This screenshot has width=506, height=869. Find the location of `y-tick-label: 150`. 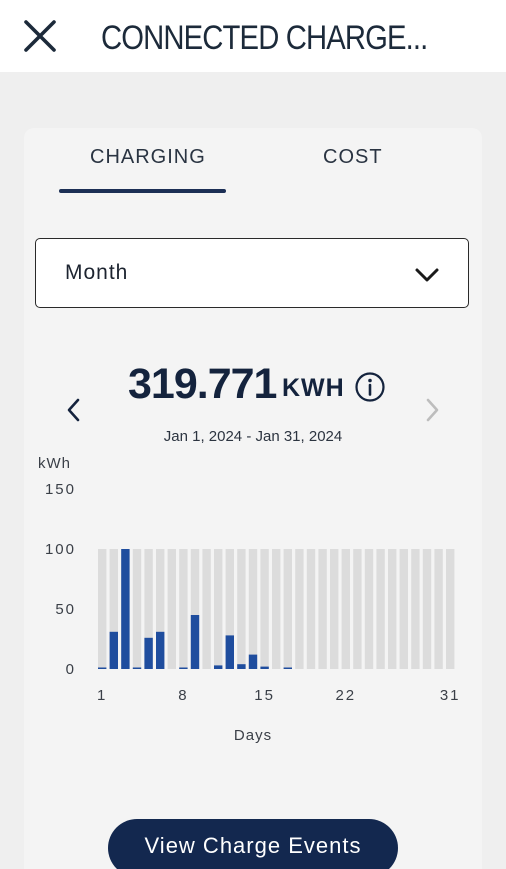

y-tick-label: 150 is located at coordinates (60, 489).